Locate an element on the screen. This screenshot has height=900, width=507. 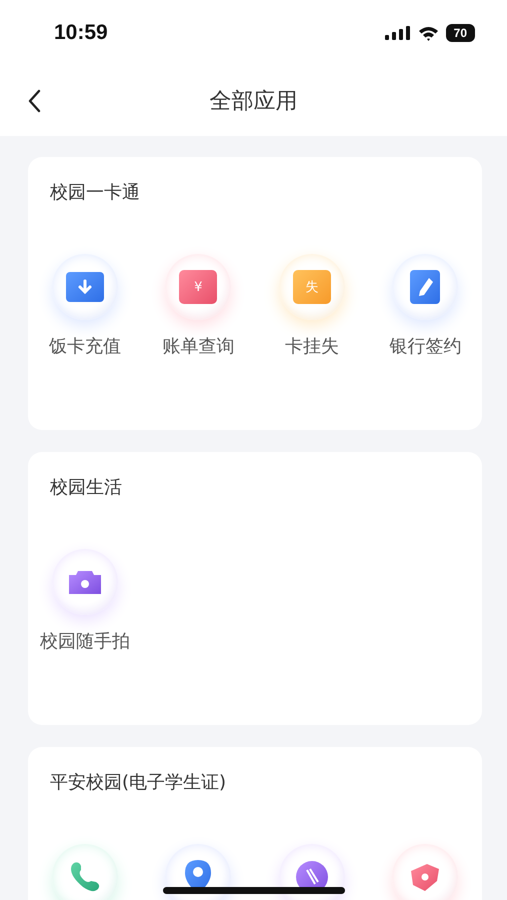
app-button: 校园随手拍 is located at coordinates (85, 601).